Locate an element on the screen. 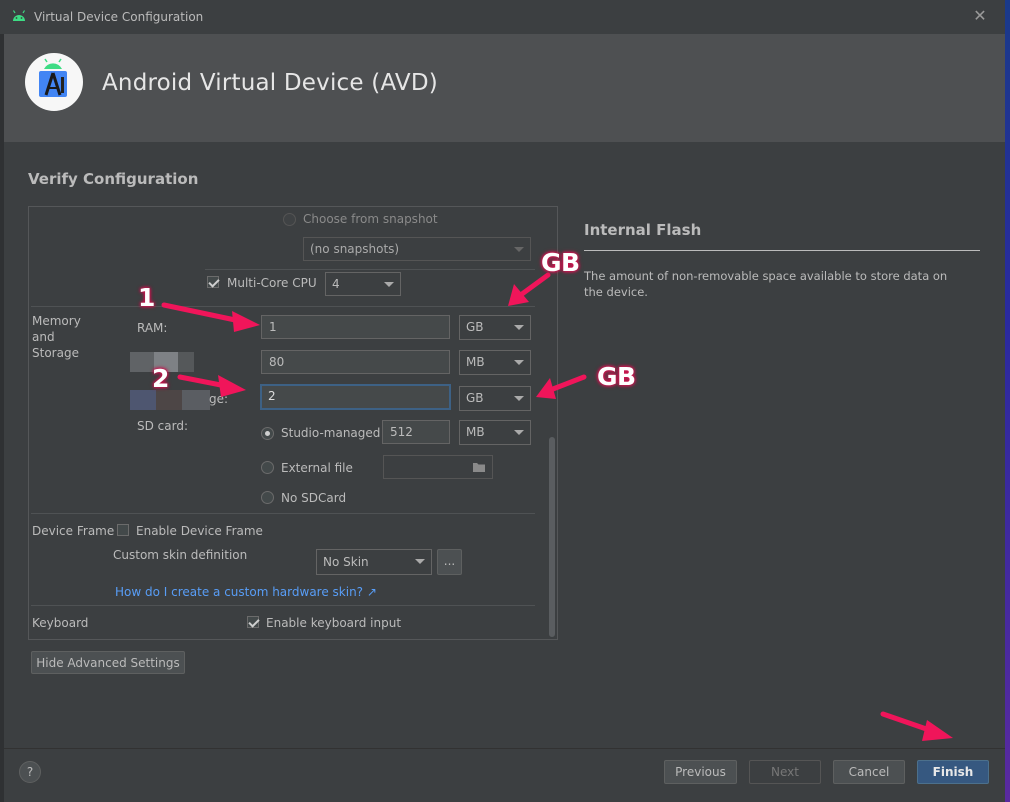 The height and width of the screenshot is (802, 1010). arrow-gb-top is located at coordinates (535, 284).